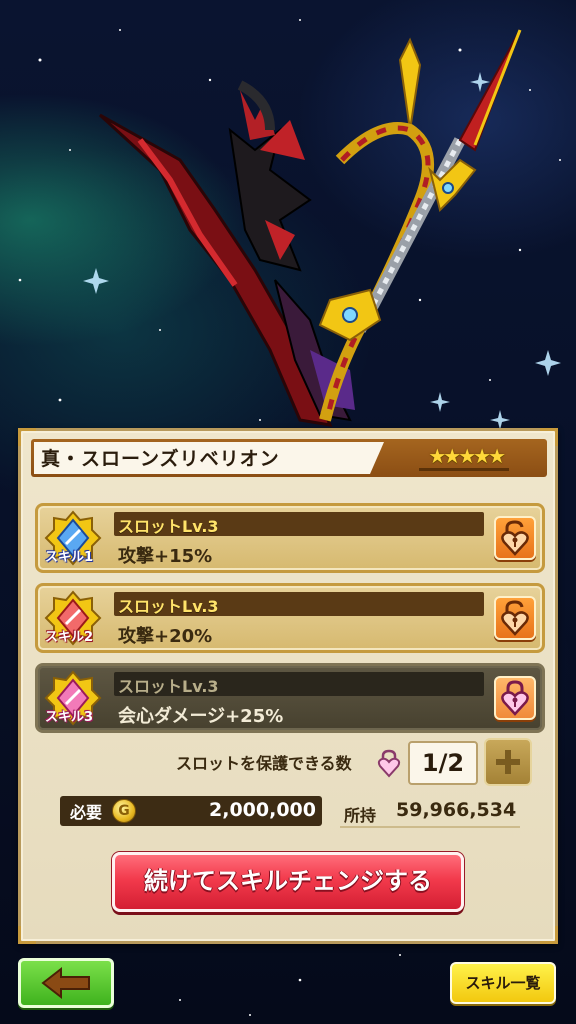 The image size is (576, 1024). I want to click on rarity-stars: ★★★★★, so click(467, 456).